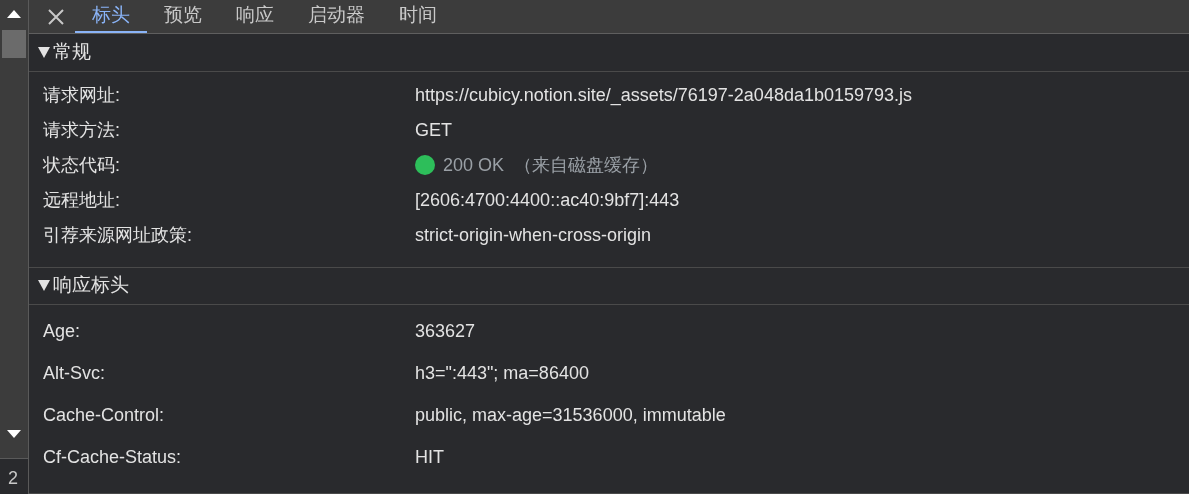 This screenshot has height=494, width=1189. What do you see at coordinates (82, 200) in the screenshot?
I see `header-name: 远程地址:` at bounding box center [82, 200].